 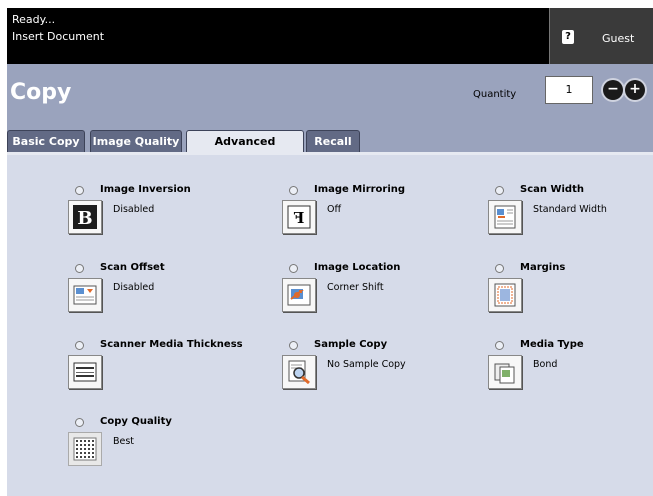 What do you see at coordinates (351, 344) in the screenshot?
I see `sample-copy-label: Sample Copy` at bounding box center [351, 344].